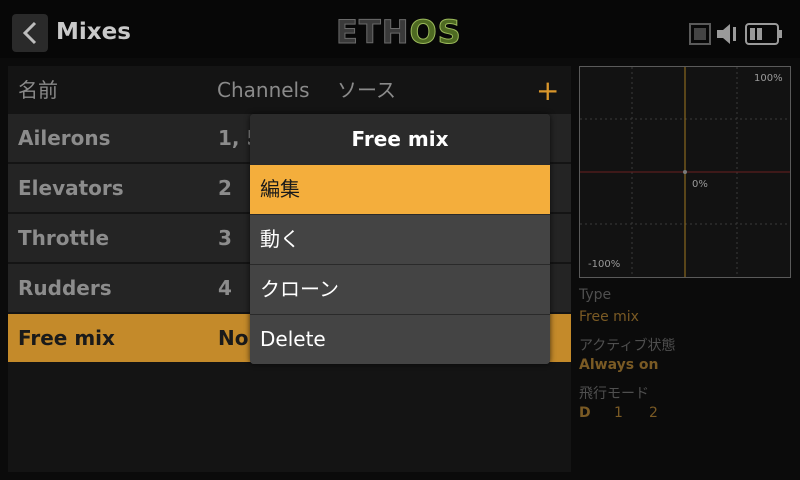 The width and height of the screenshot is (800, 480). What do you see at coordinates (71, 188) in the screenshot?
I see `mix-name: Elevators` at bounding box center [71, 188].